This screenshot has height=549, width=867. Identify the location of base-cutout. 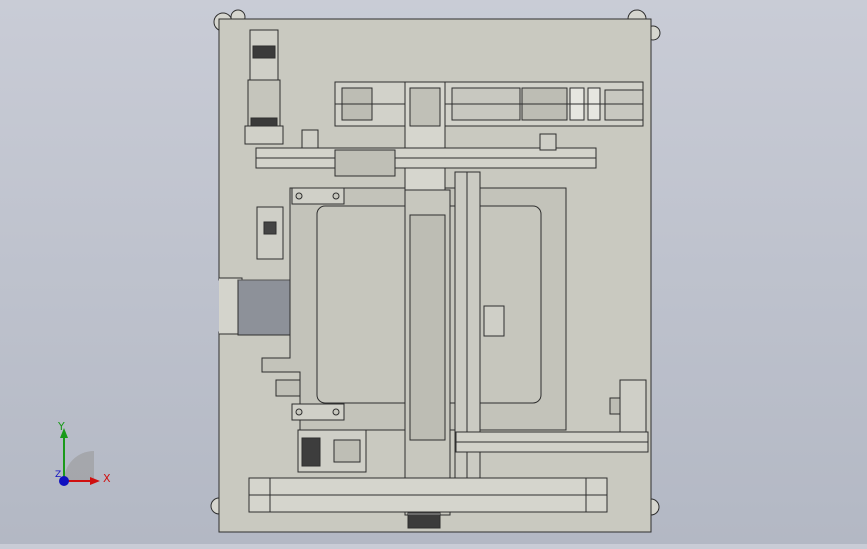
(265, 307).